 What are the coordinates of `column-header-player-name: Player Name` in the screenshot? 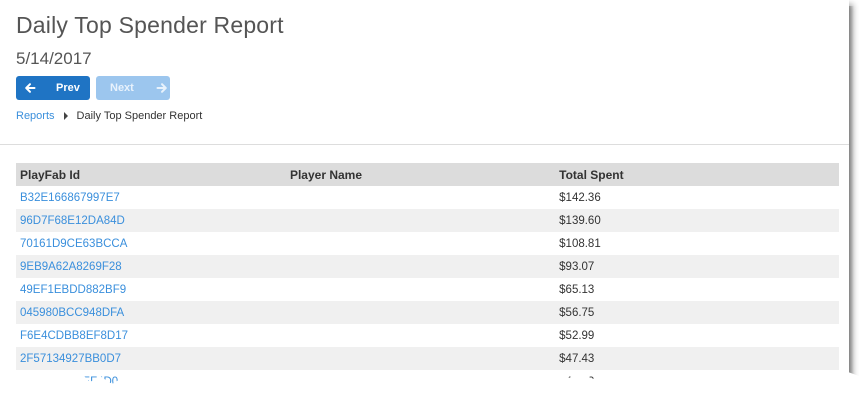 It's located at (420, 174).